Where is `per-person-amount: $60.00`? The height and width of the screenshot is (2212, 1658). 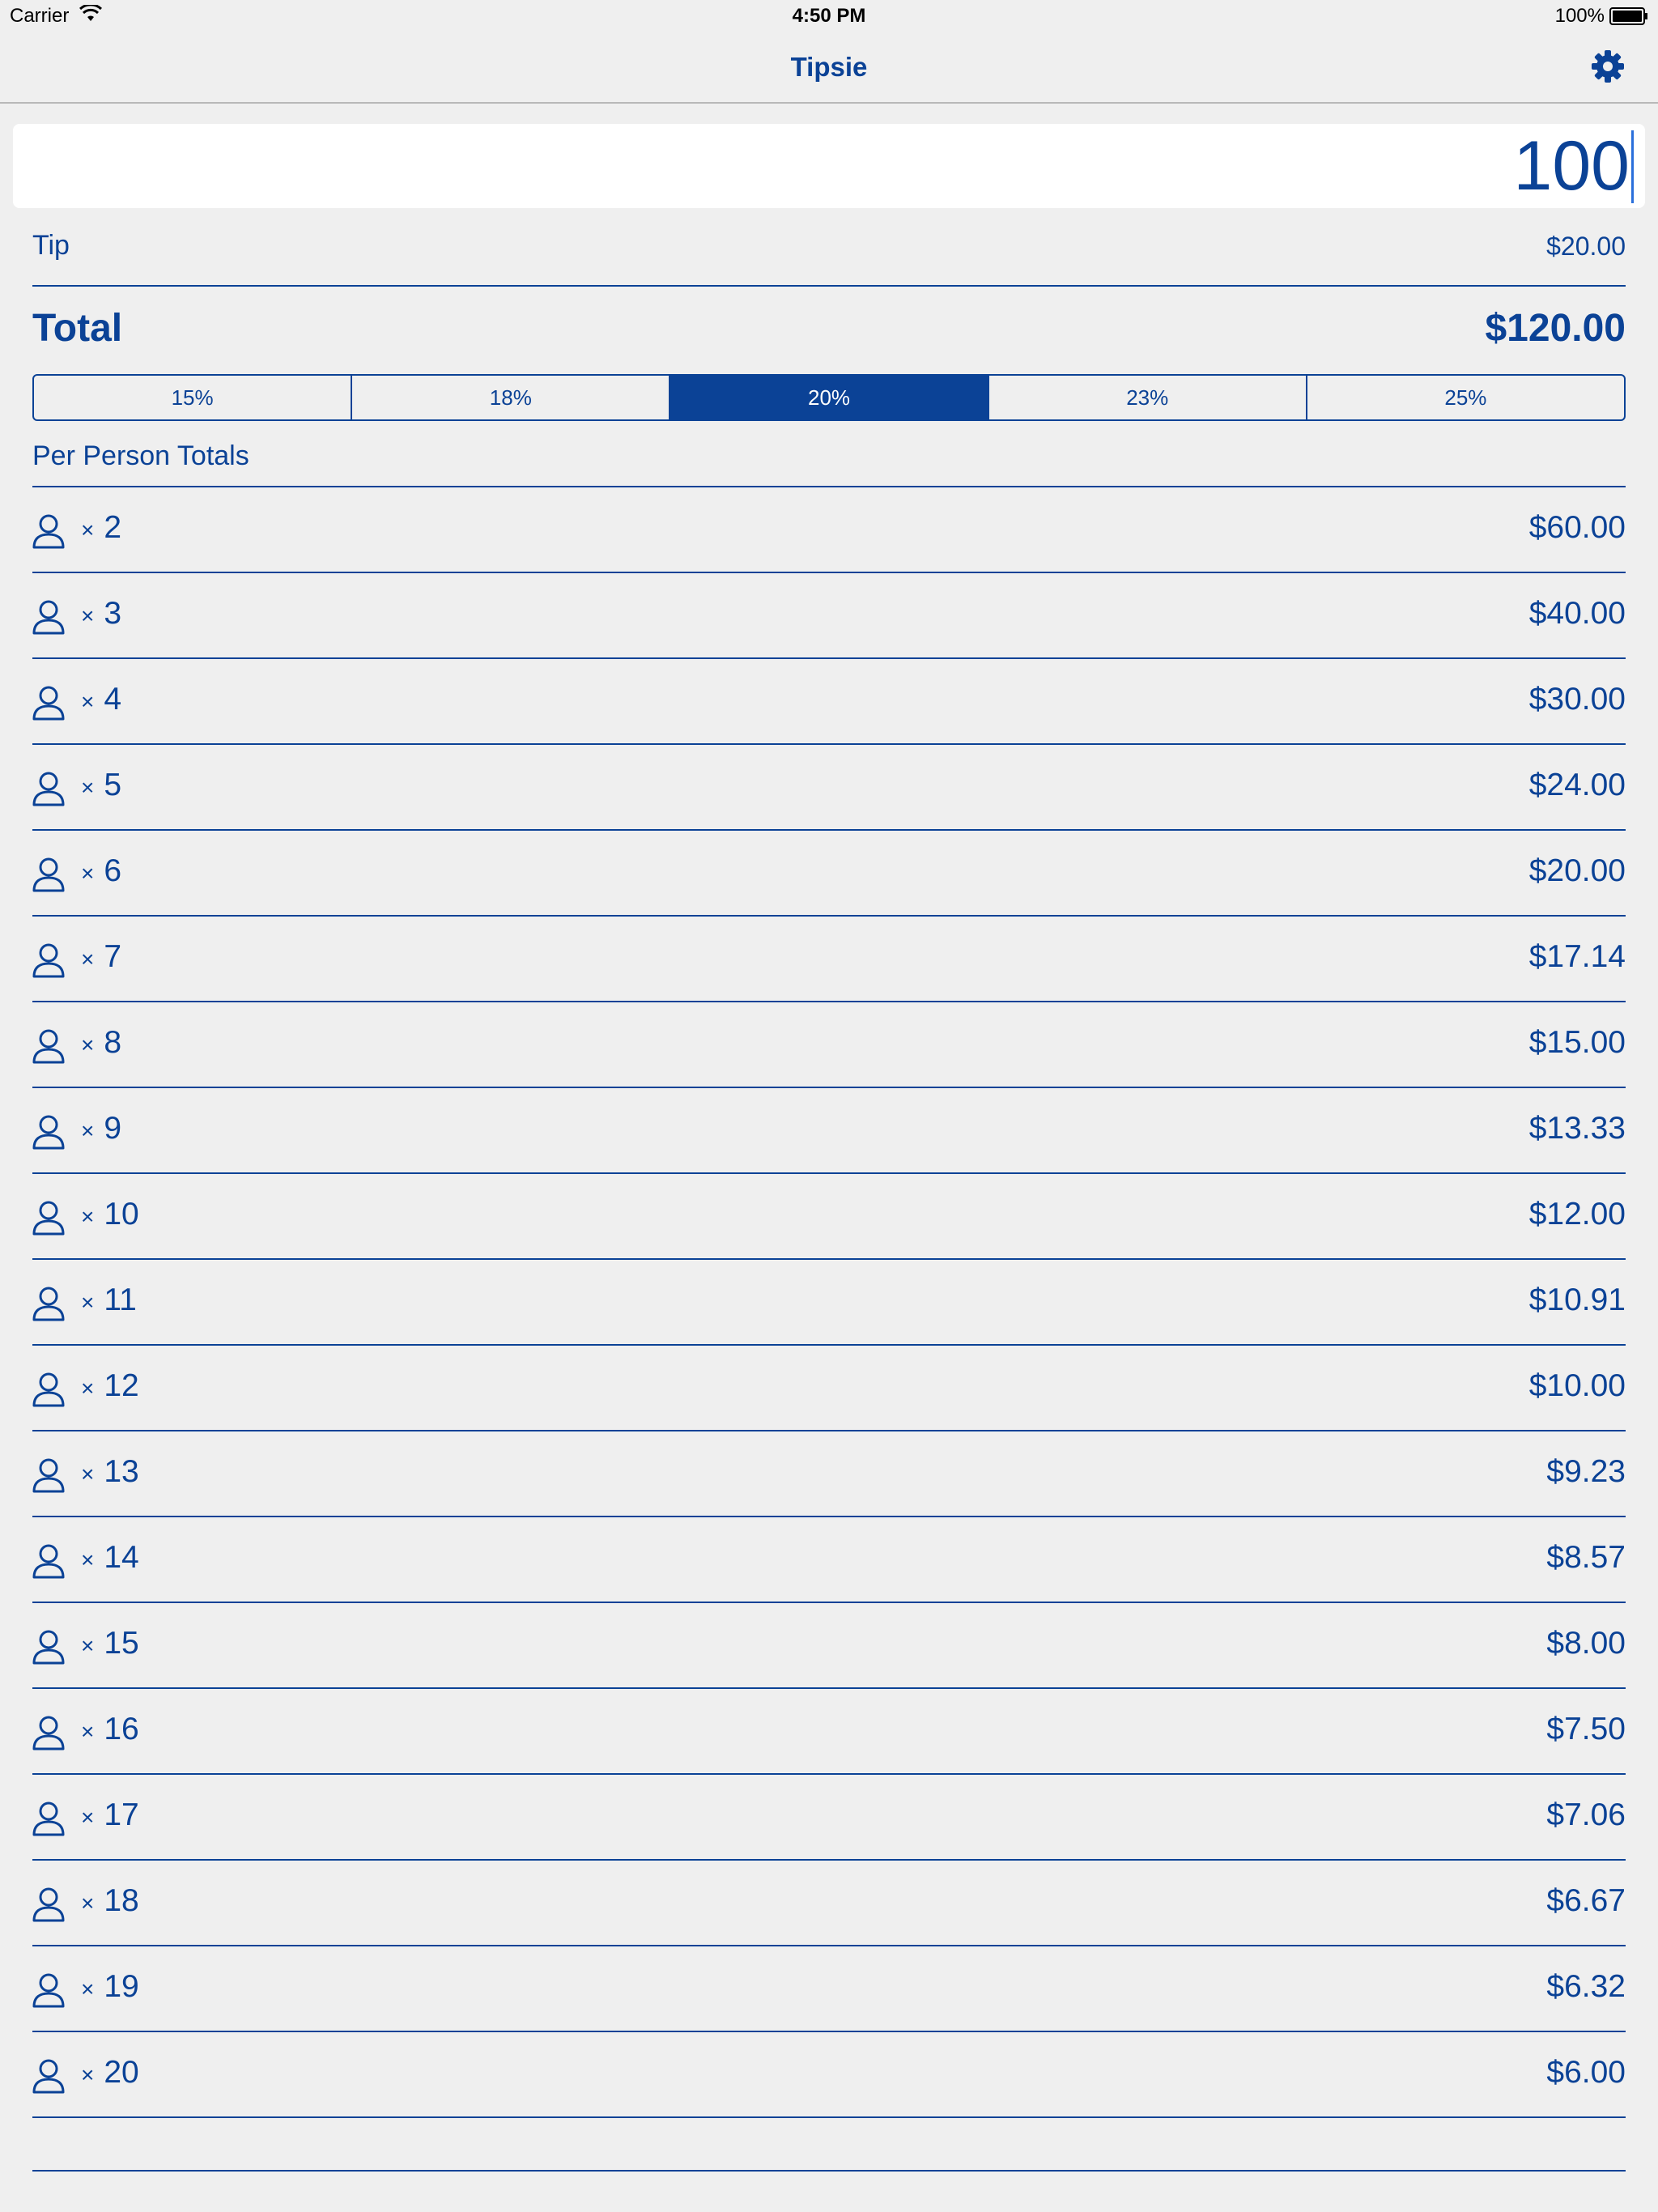 per-person-amount: $60.00 is located at coordinates (1577, 527).